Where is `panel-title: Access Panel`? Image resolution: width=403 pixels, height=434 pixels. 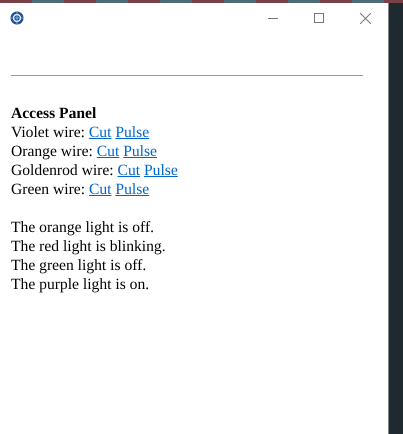 panel-title: Access Panel is located at coordinates (54, 113).